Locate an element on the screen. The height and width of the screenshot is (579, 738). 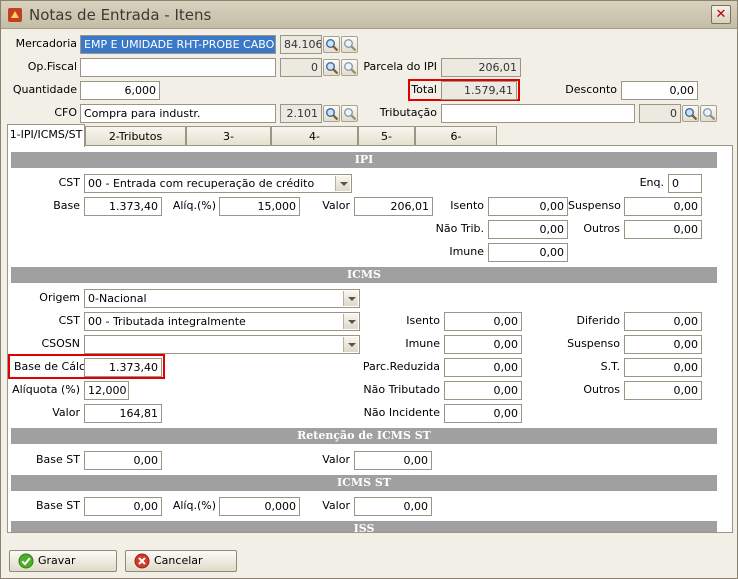
tab-complemento: 3-Complemento is located at coordinates (228, 144).